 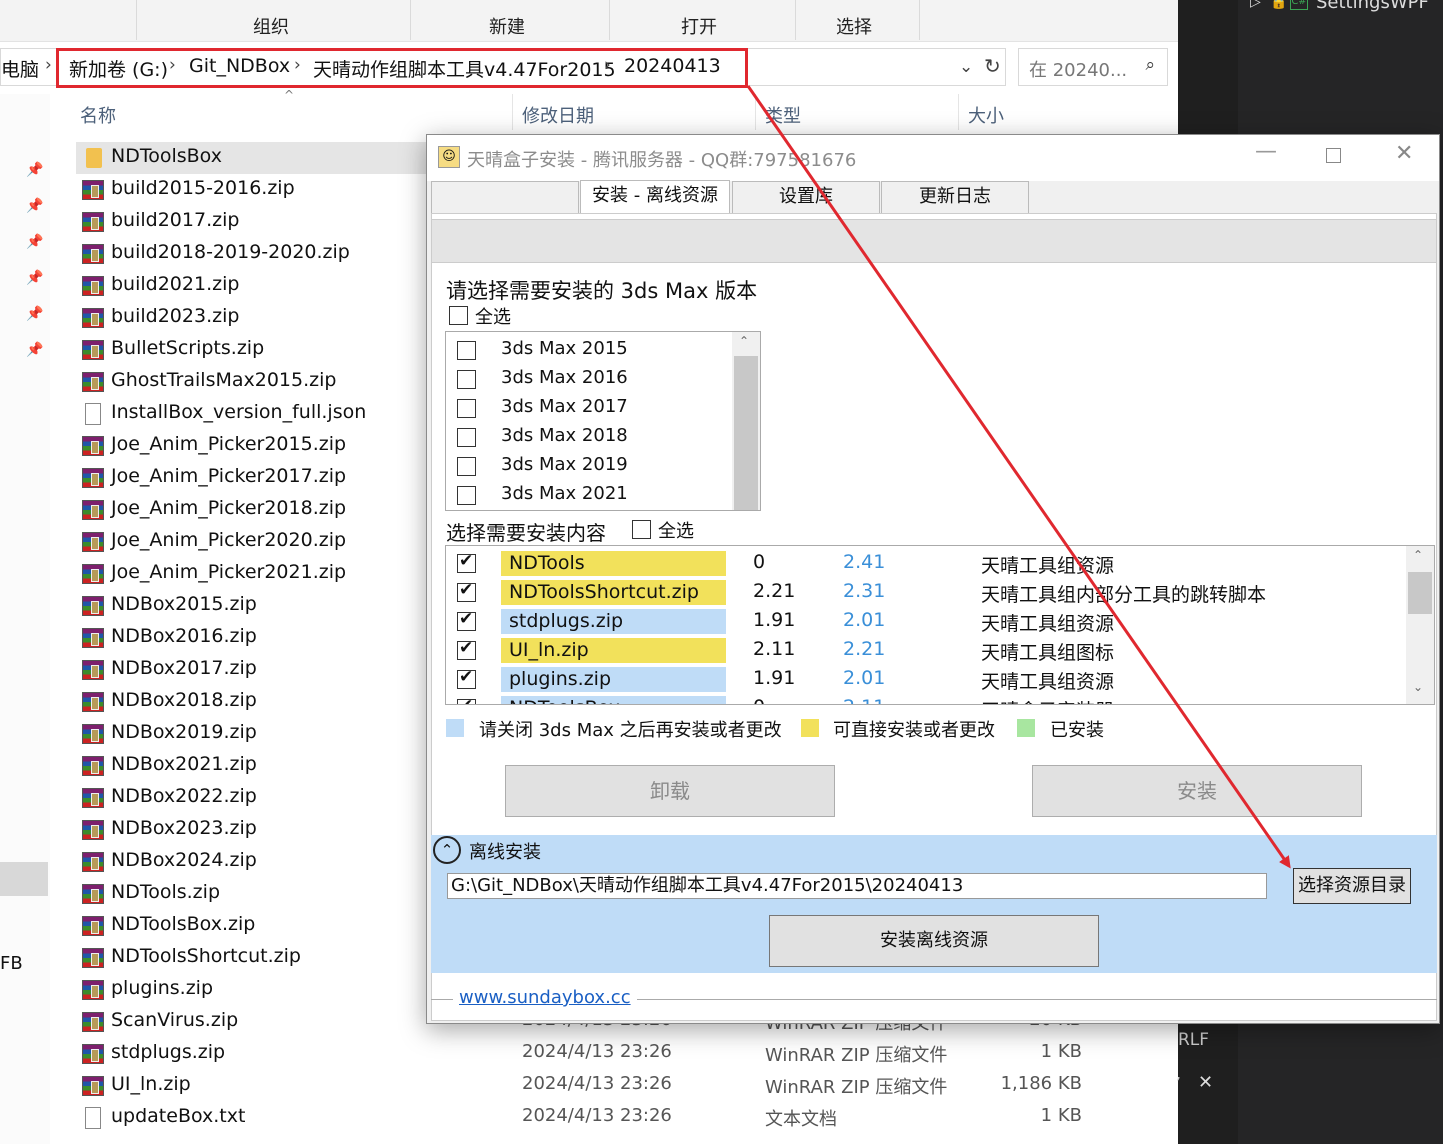 What do you see at coordinates (586, 496) in the screenshot?
I see `version-row: 3ds Max 2021` at bounding box center [586, 496].